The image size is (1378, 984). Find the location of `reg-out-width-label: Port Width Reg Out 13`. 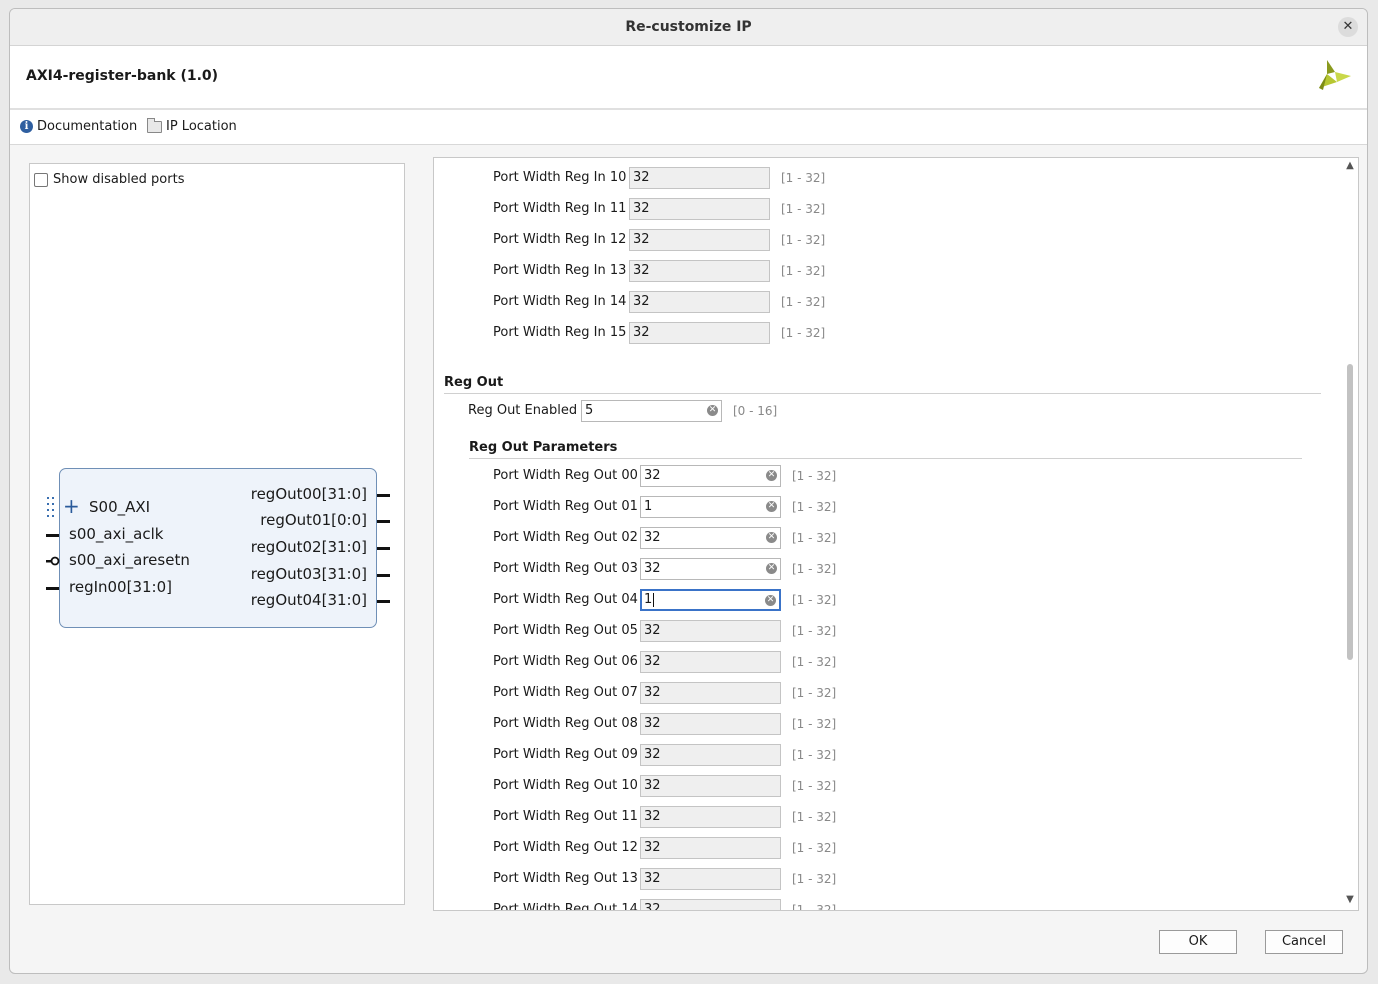

reg-out-width-label: Port Width Reg Out 13 is located at coordinates (565, 878).